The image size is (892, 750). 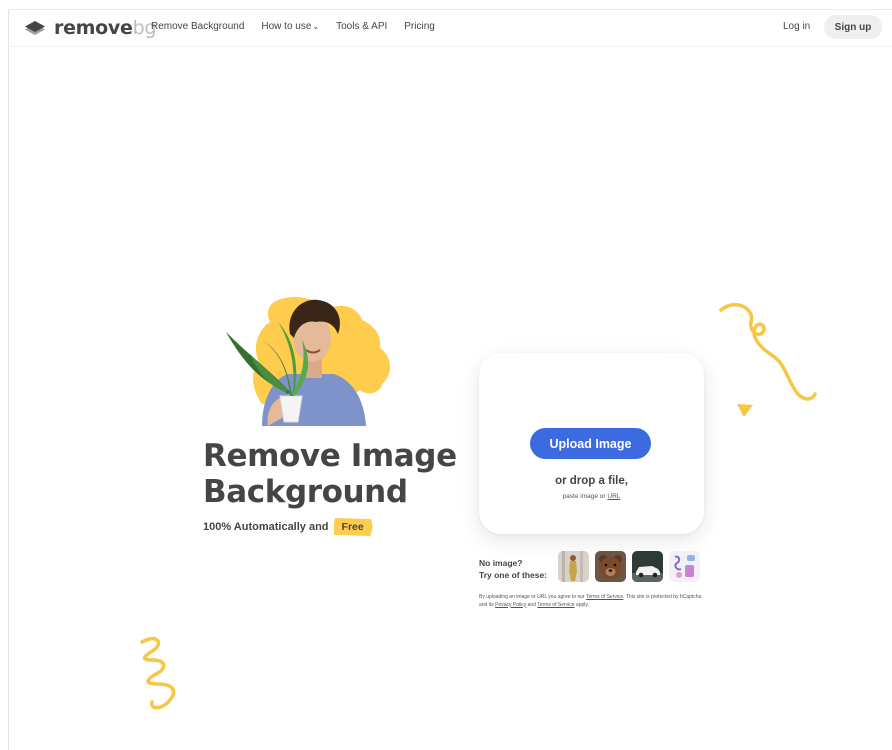 What do you see at coordinates (513, 569) in the screenshot?
I see `sample-prompt: No image? Try one of these:` at bounding box center [513, 569].